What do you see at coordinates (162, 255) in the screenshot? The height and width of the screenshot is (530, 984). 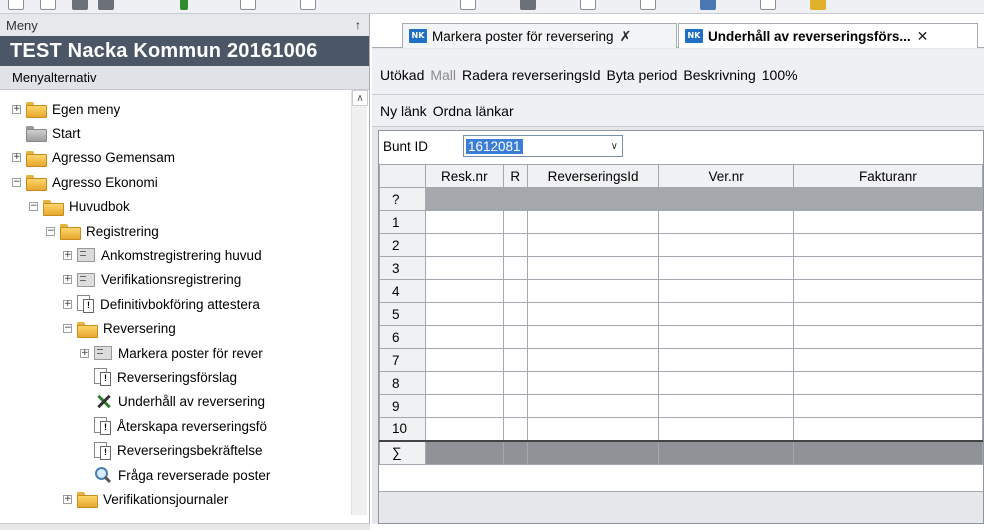 I see `menu-item: + Ankomstregistrering huvud` at bounding box center [162, 255].